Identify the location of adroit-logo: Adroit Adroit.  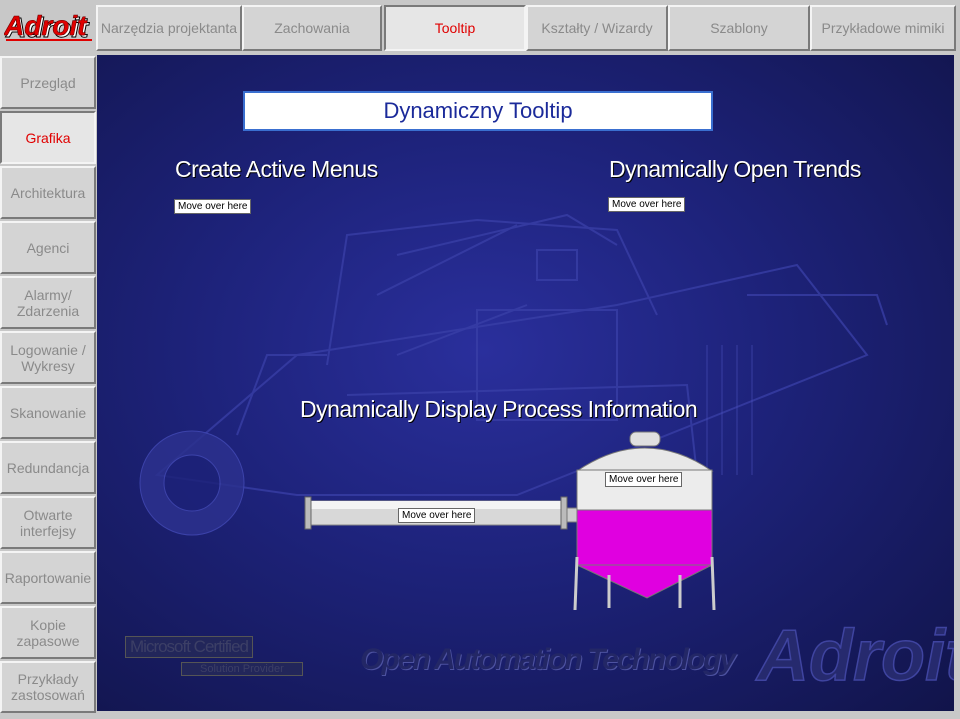
(48, 27).